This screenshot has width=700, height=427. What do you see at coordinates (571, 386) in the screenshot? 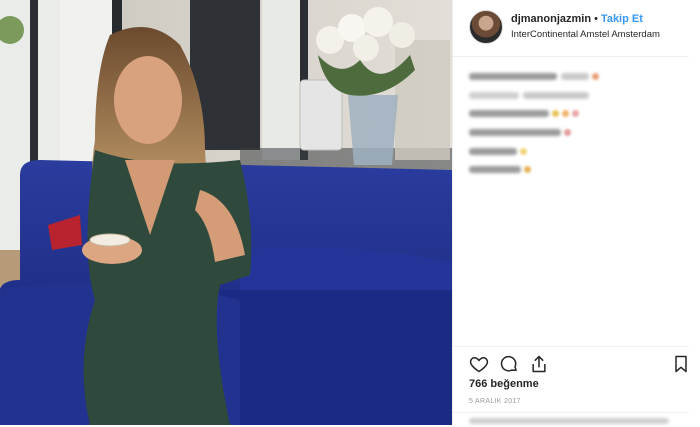
I see `post-actions: 766 beğenme 5 ARALIK 2017` at bounding box center [571, 386].